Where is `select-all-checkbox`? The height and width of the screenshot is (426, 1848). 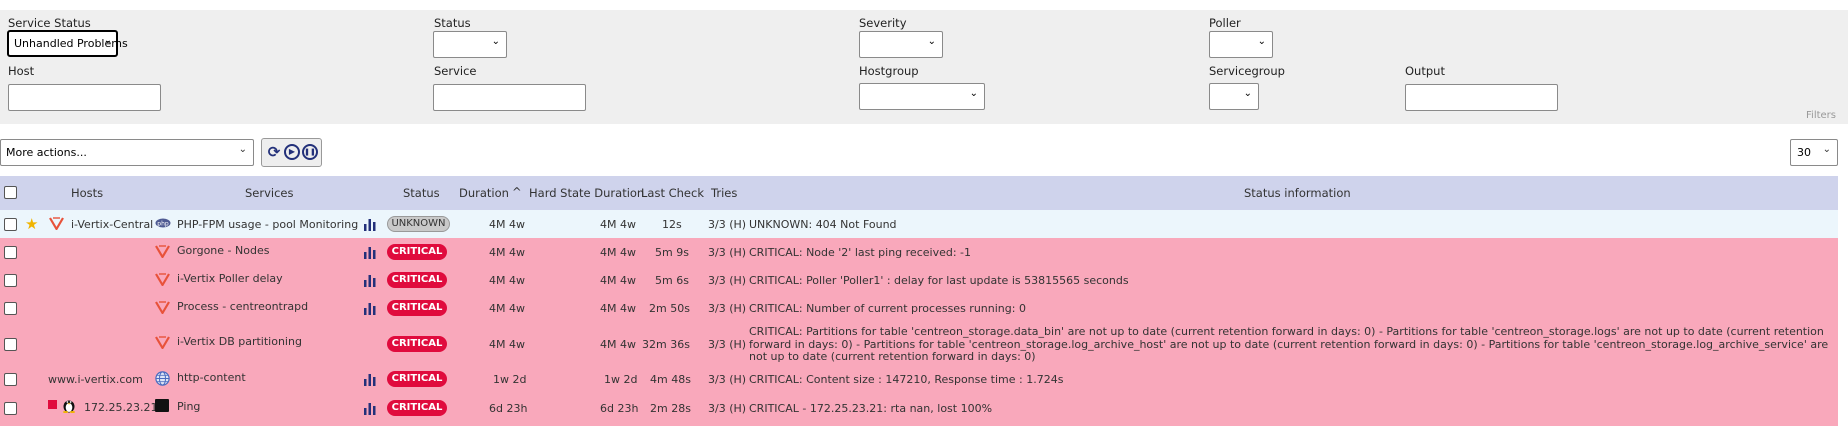
select-all-checkbox is located at coordinates (10, 192).